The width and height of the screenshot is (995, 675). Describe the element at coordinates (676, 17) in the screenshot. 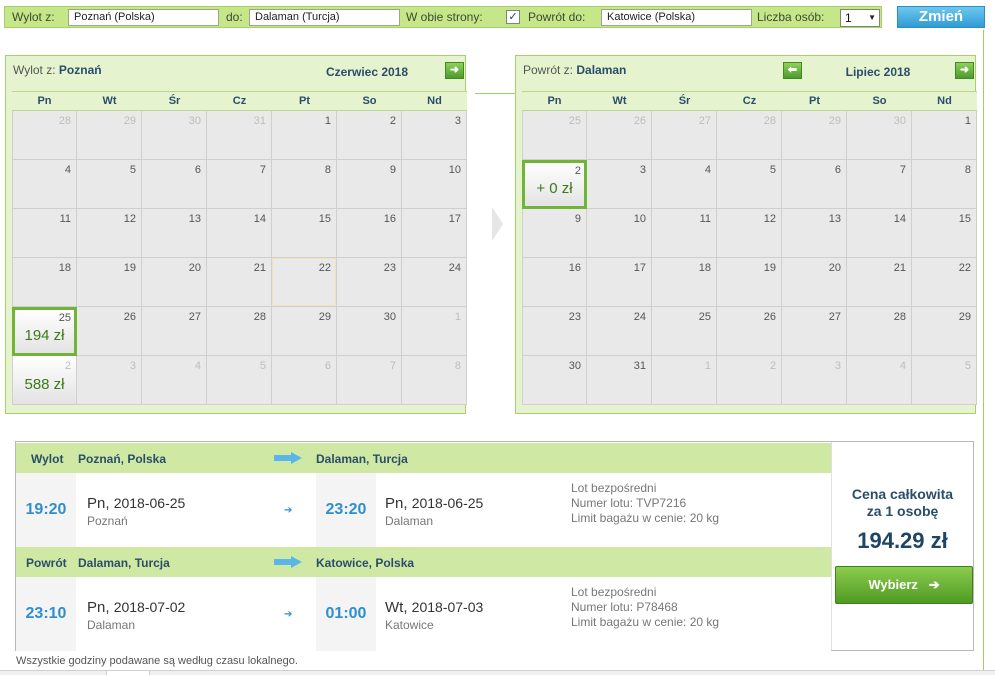

I see `return-input: Katowice (Polska)` at that location.